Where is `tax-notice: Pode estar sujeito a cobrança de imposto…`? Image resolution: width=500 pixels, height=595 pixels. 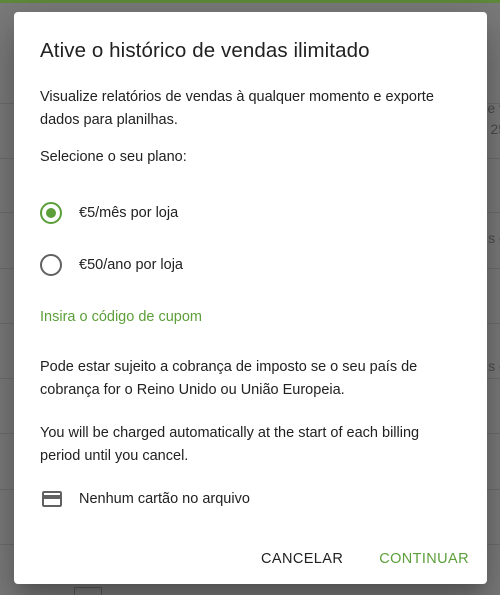 tax-notice: Pode estar sujeito a cobrança de imposto… is located at coordinates (229, 378).